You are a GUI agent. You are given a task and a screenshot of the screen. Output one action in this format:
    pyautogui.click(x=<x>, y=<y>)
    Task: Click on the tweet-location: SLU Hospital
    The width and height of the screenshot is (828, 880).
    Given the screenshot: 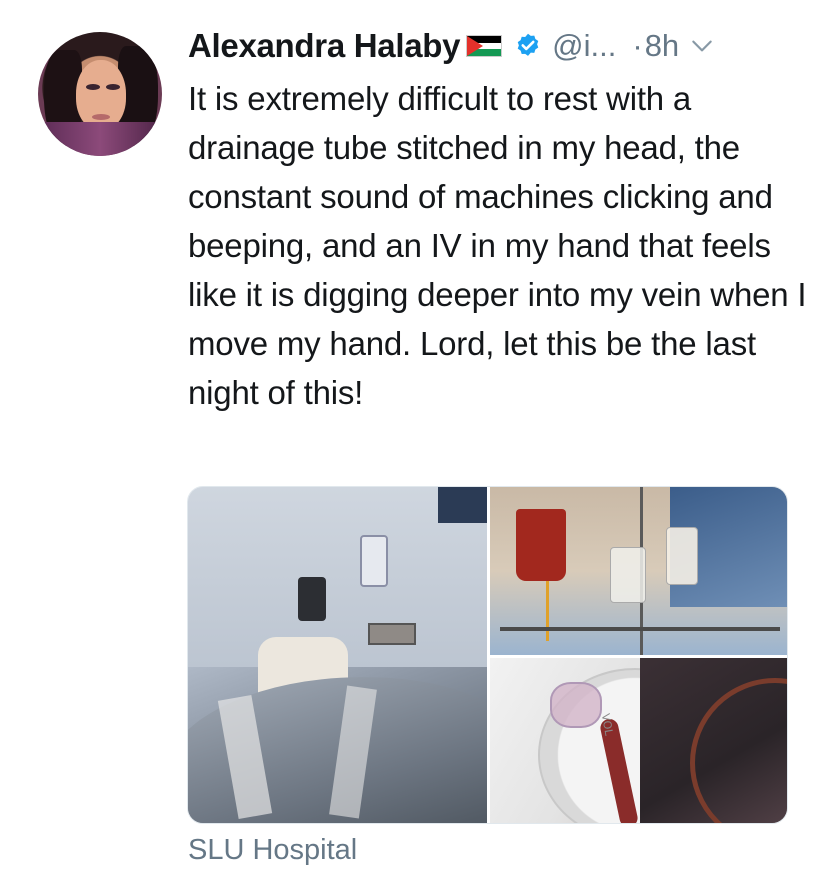 What is the action you would take?
    pyautogui.click(x=272, y=850)
    